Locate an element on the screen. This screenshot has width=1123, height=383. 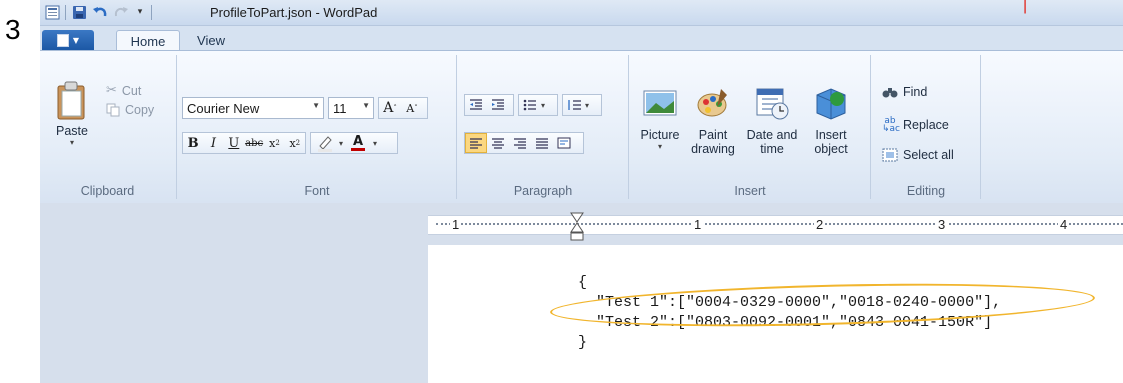
line-spacing-button: ▾ is located at coordinates (582, 105).